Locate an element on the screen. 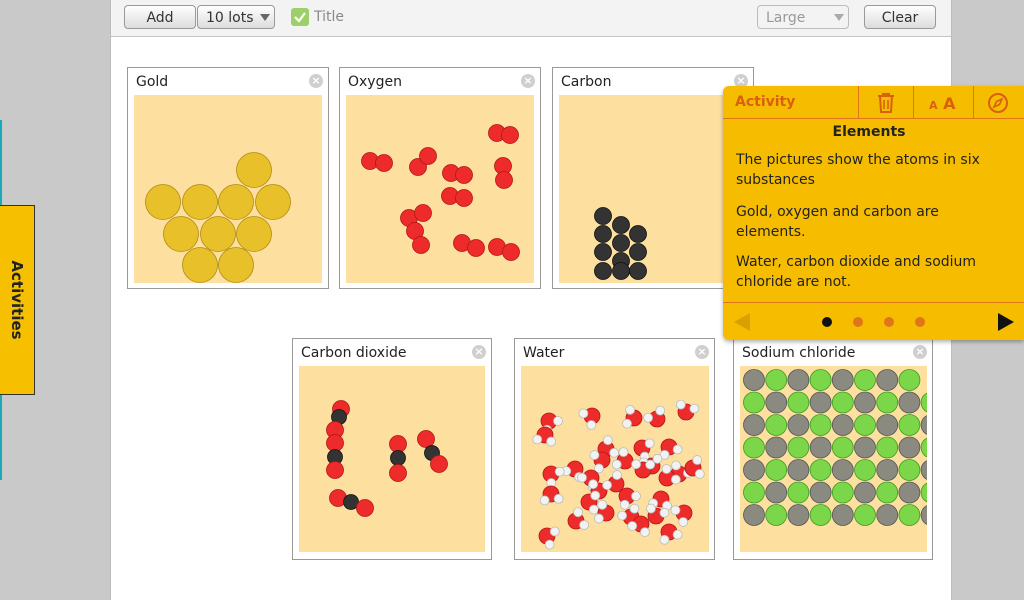 The width and height of the screenshot is (1024, 600). prev-page-icon is located at coordinates (742, 324).